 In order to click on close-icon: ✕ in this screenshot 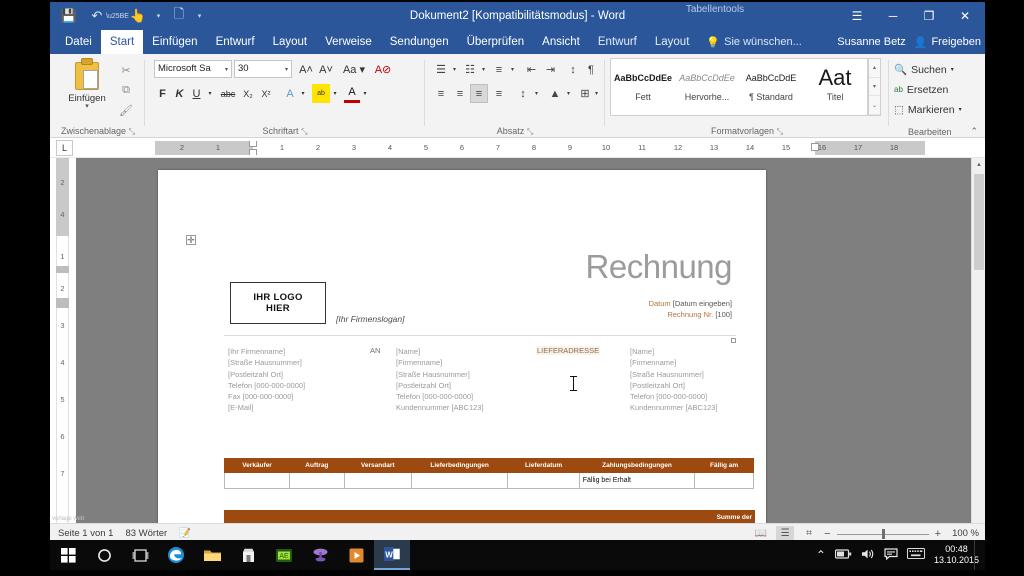, I will do `click(965, 16)`.